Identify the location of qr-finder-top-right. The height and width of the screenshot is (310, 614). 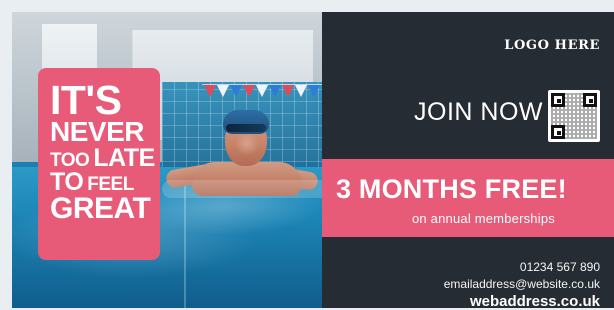
(590, 100).